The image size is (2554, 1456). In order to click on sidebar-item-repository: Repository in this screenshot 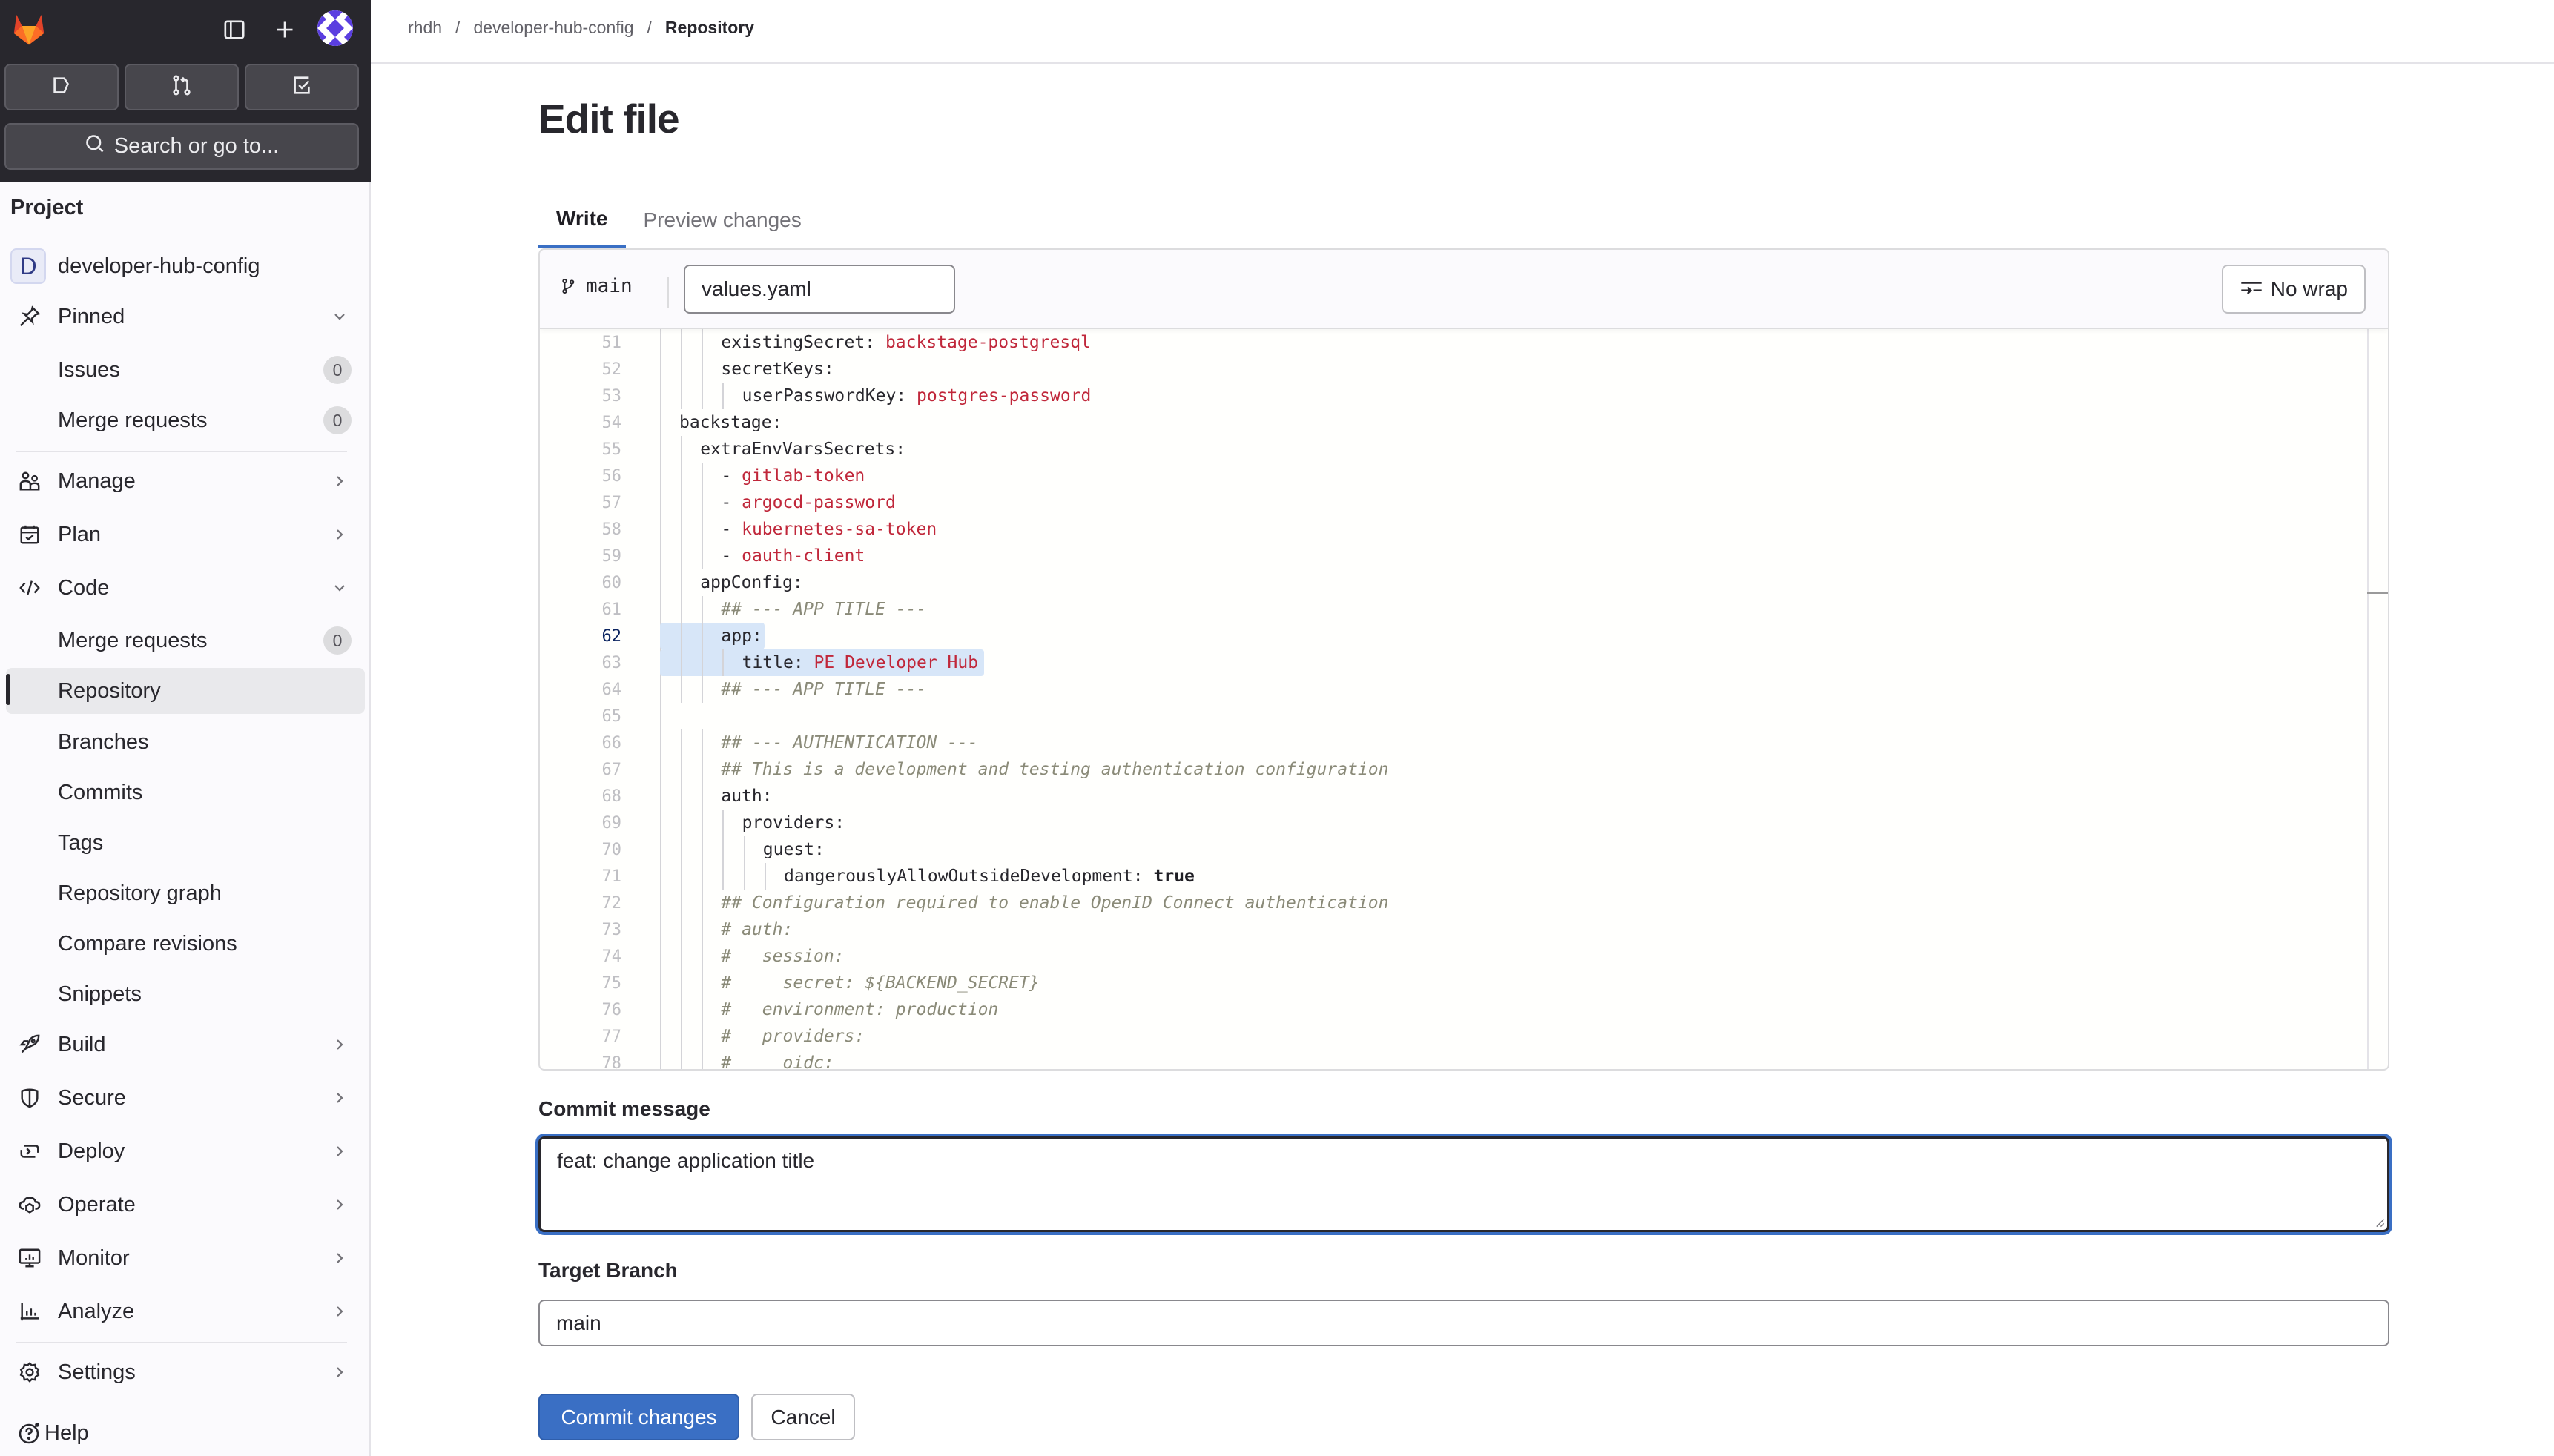, I will do `click(186, 691)`.